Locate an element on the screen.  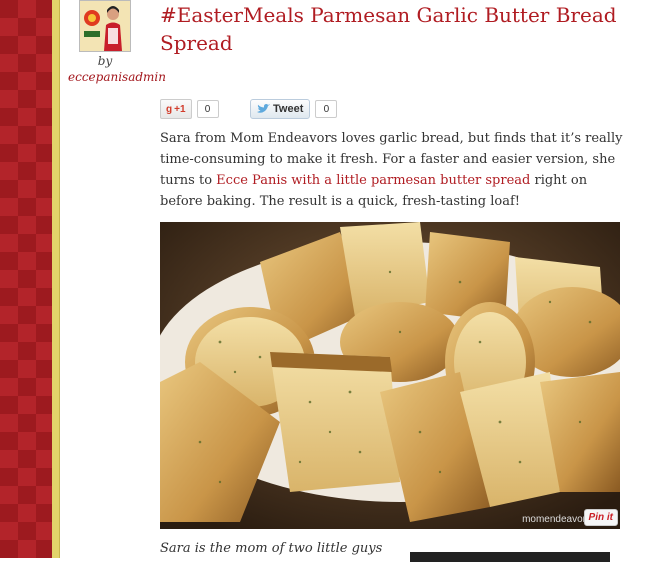
gplus-button: g +1 is located at coordinates (176, 109).